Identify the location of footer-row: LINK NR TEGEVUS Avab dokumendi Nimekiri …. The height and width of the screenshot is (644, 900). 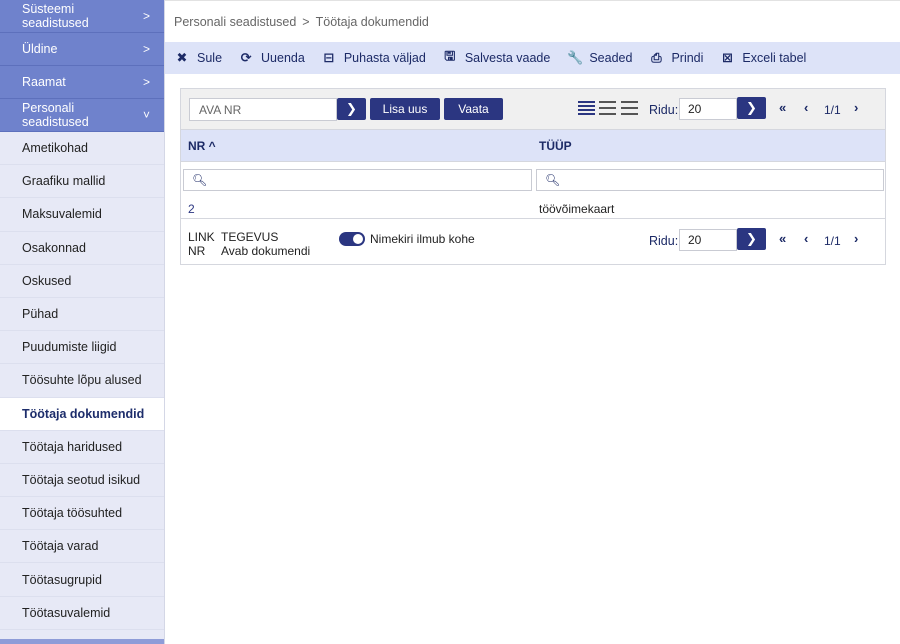
(533, 242).